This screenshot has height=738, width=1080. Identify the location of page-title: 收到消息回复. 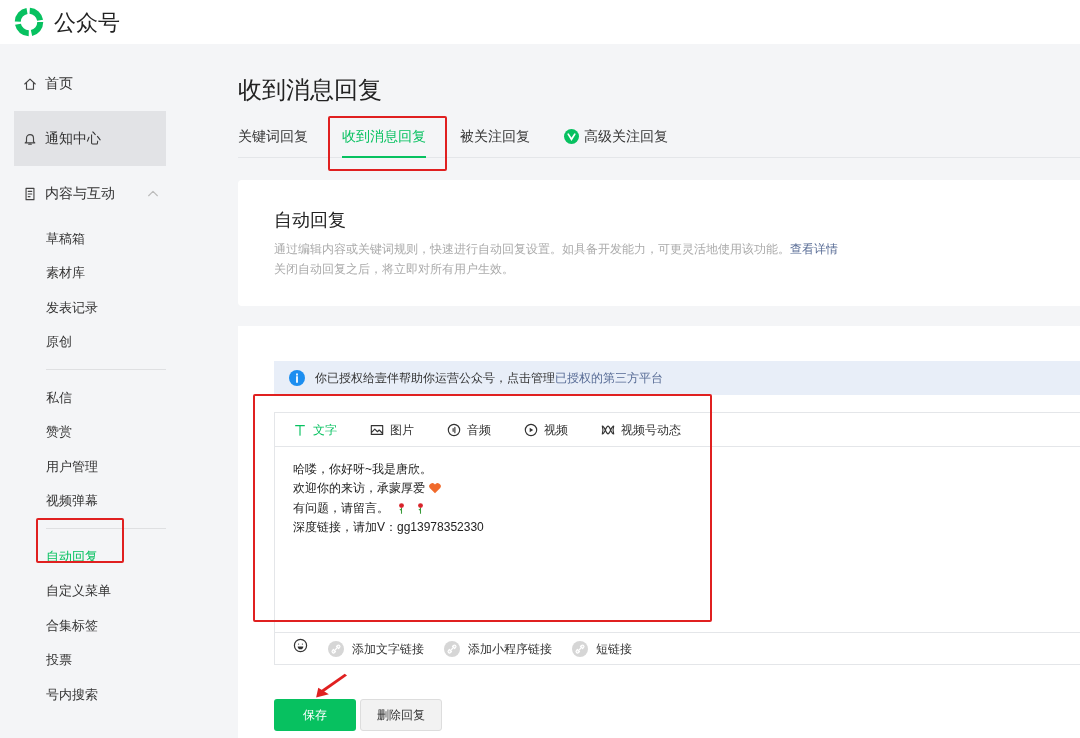
(310, 90).